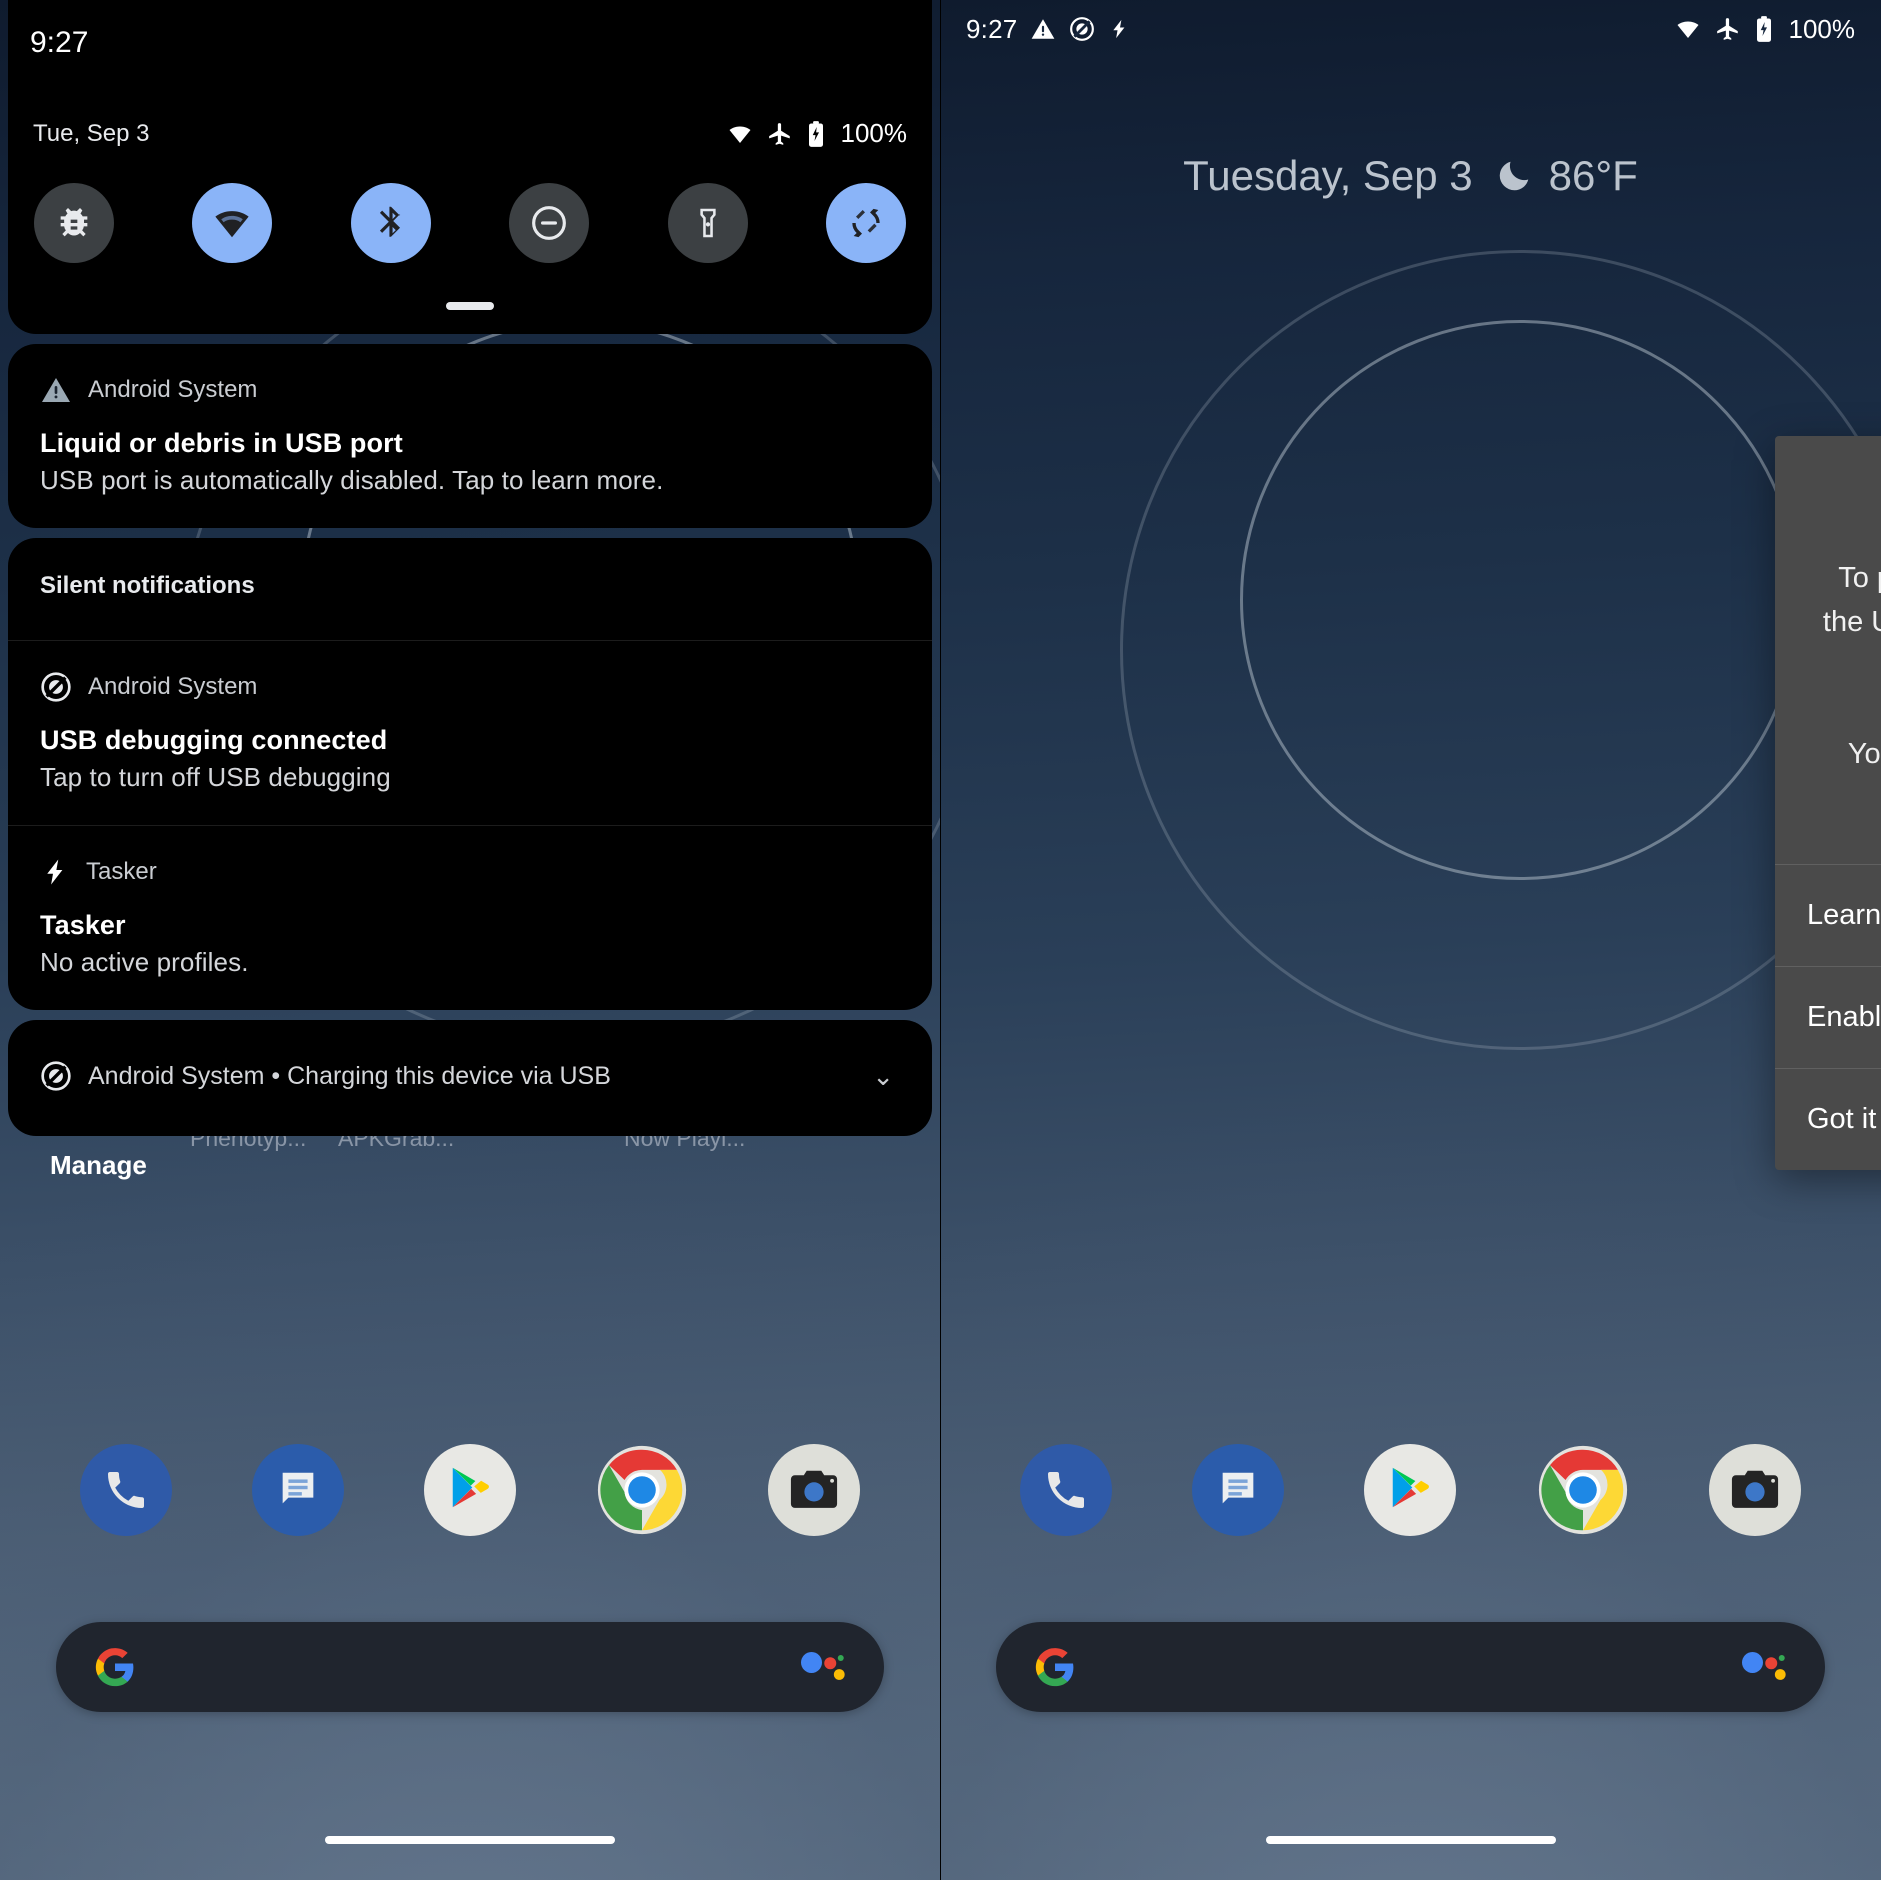 This screenshot has width=1881, height=1880. Describe the element at coordinates (1828, 1017) in the screenshot. I see `dialog-action-enable-usb: Enable USB` at that location.